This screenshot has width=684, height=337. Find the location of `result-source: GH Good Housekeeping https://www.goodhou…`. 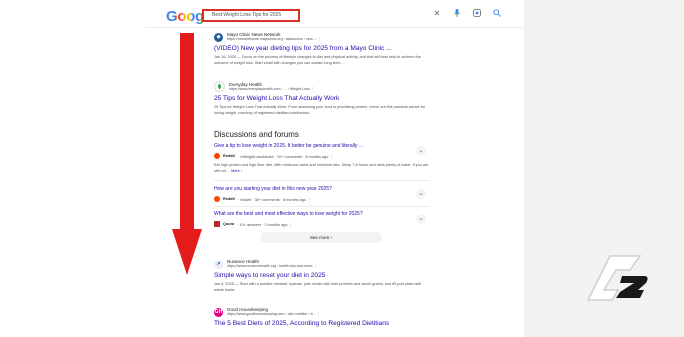

result-source: GH Good Housekeeping https://www.goodhou… is located at coordinates (322, 312).